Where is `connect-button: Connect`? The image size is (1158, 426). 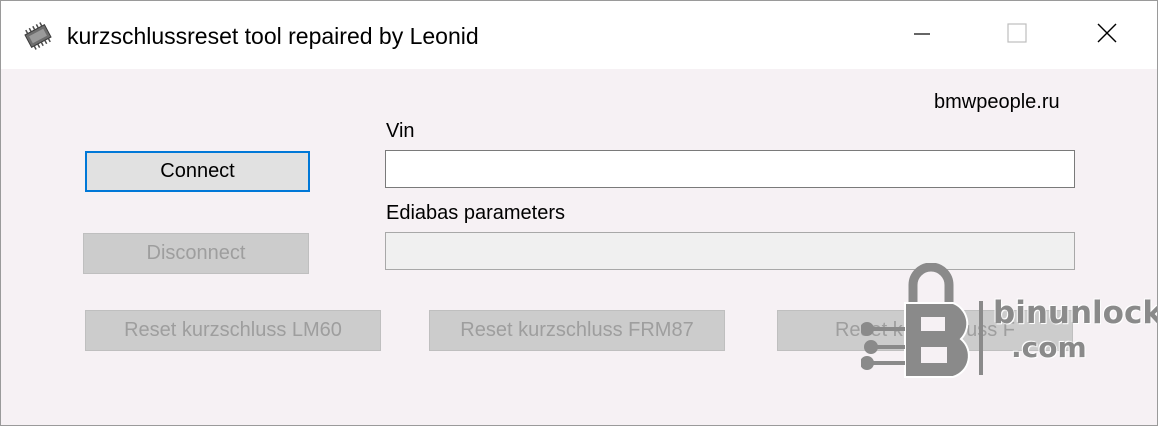
connect-button: Connect is located at coordinates (197, 171).